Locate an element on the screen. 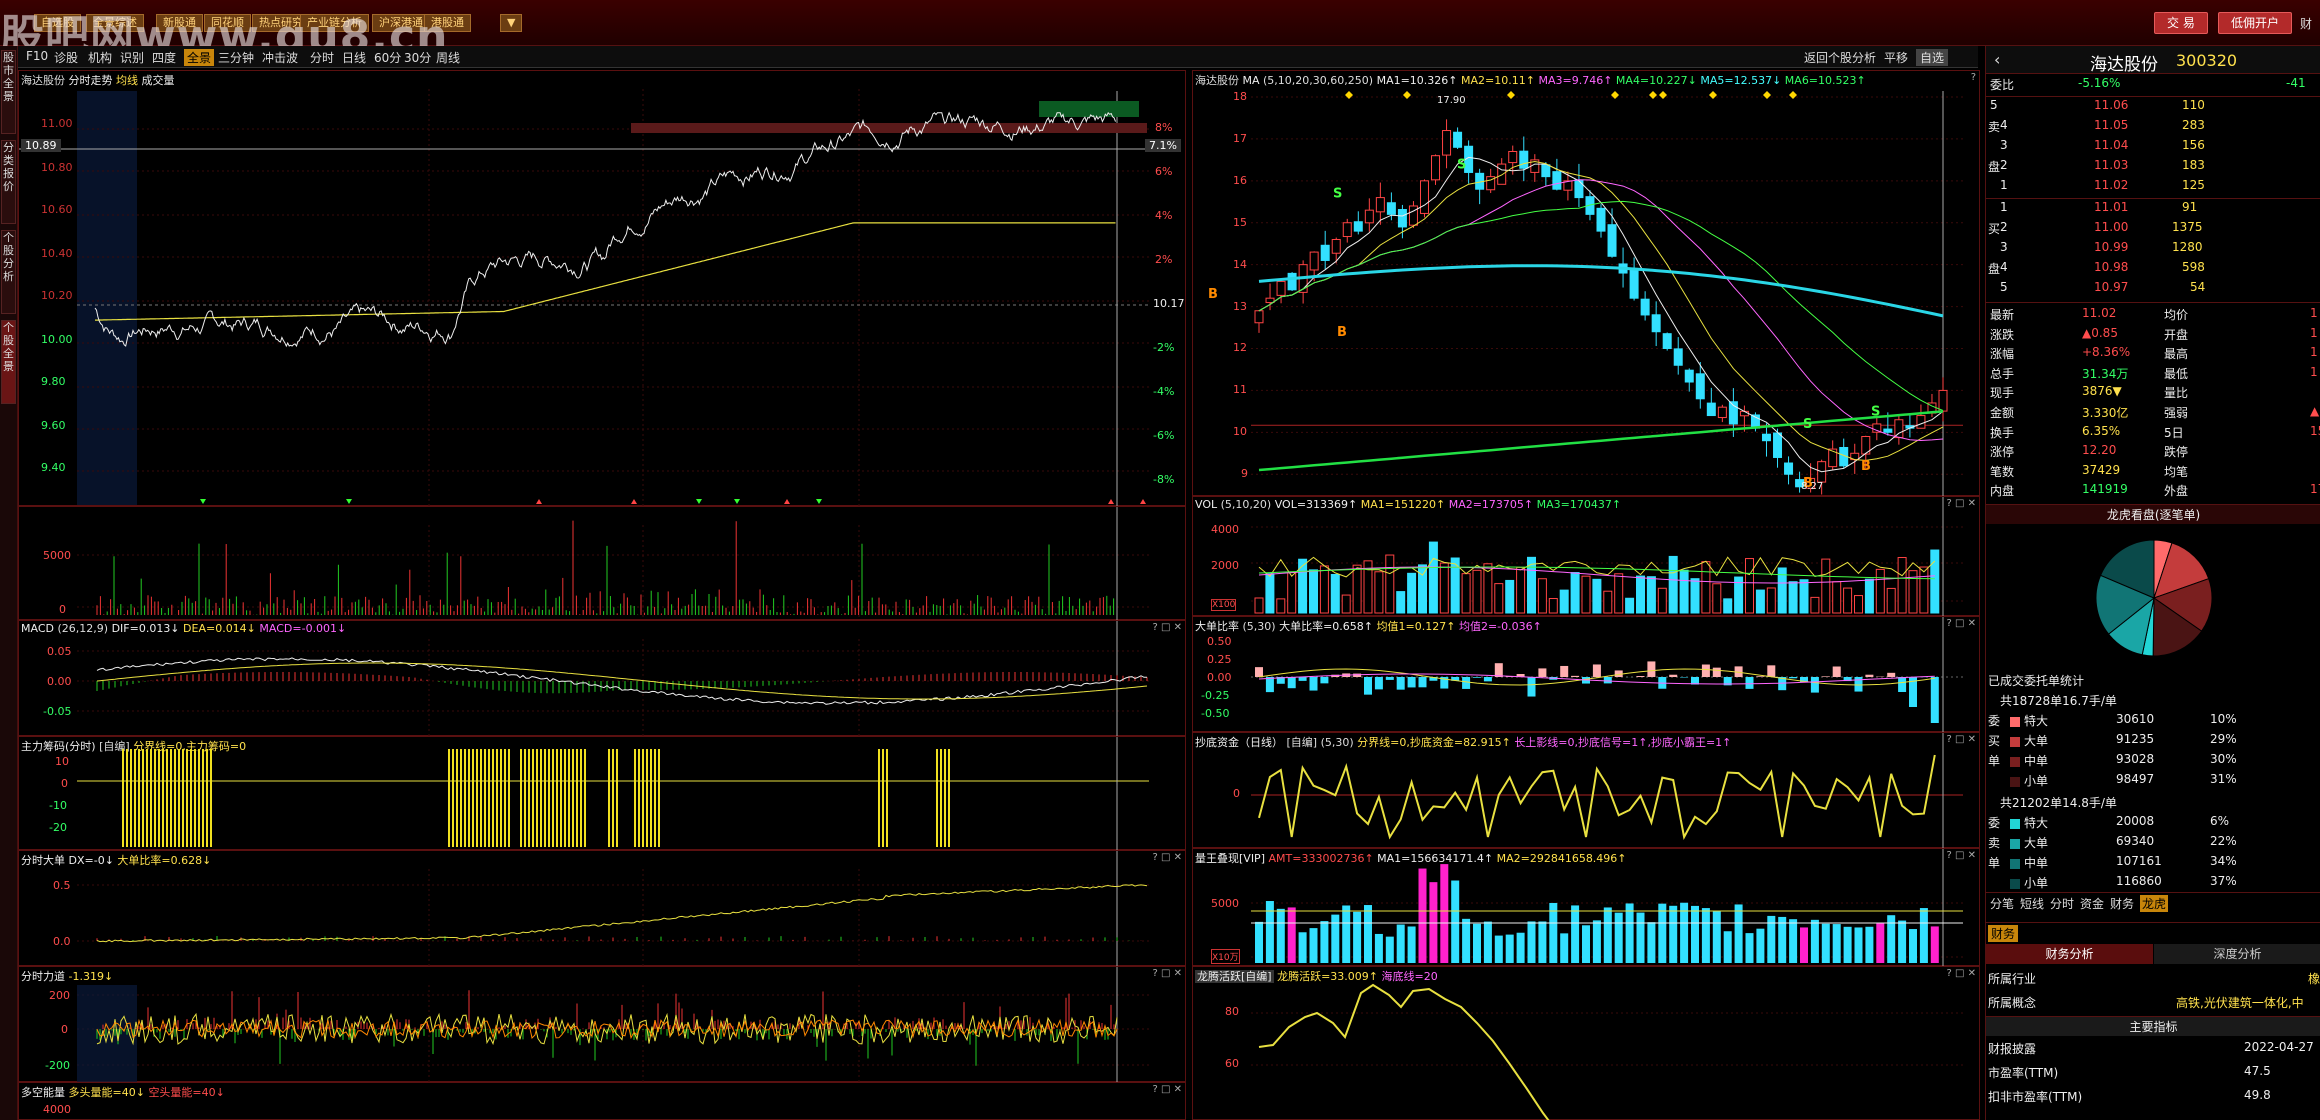 The image size is (2320, 1120). left-tab-market: 股市全景 is located at coordinates (8, 92).